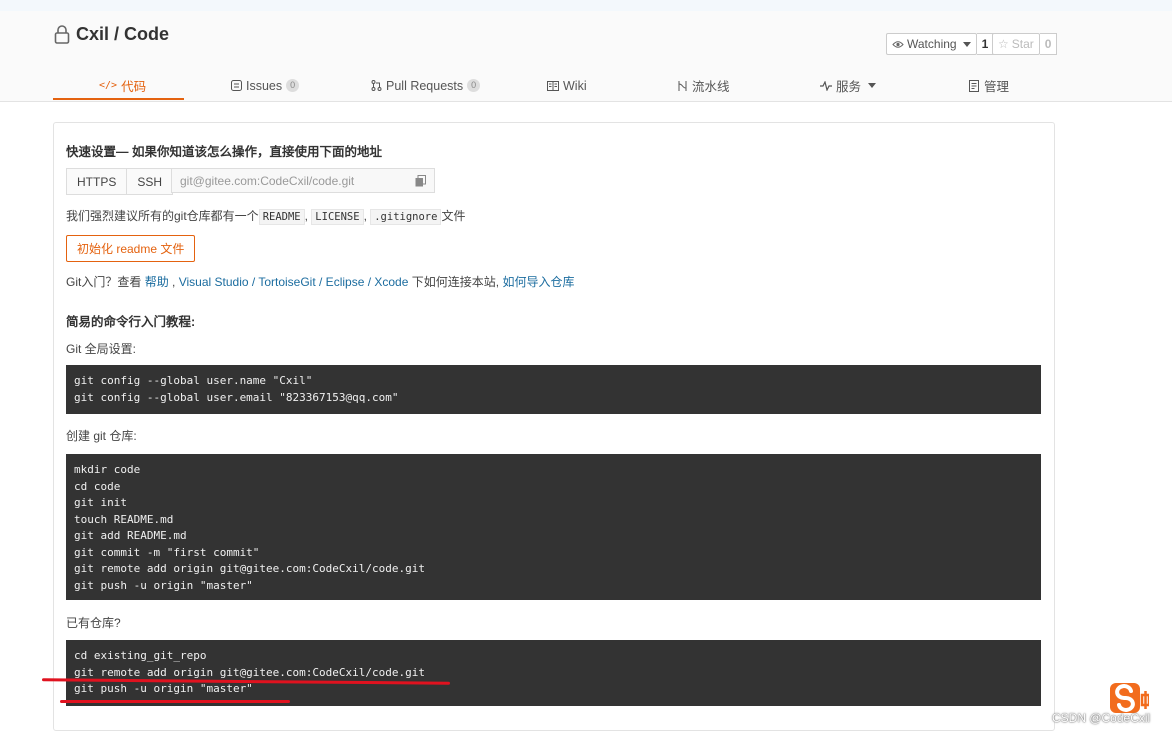 Image resolution: width=1172 pixels, height=733 pixels. What do you see at coordinates (162, 216) in the screenshot?
I see `recommend-prefix: 我们强烈建议所有的git仓库都有一个` at bounding box center [162, 216].